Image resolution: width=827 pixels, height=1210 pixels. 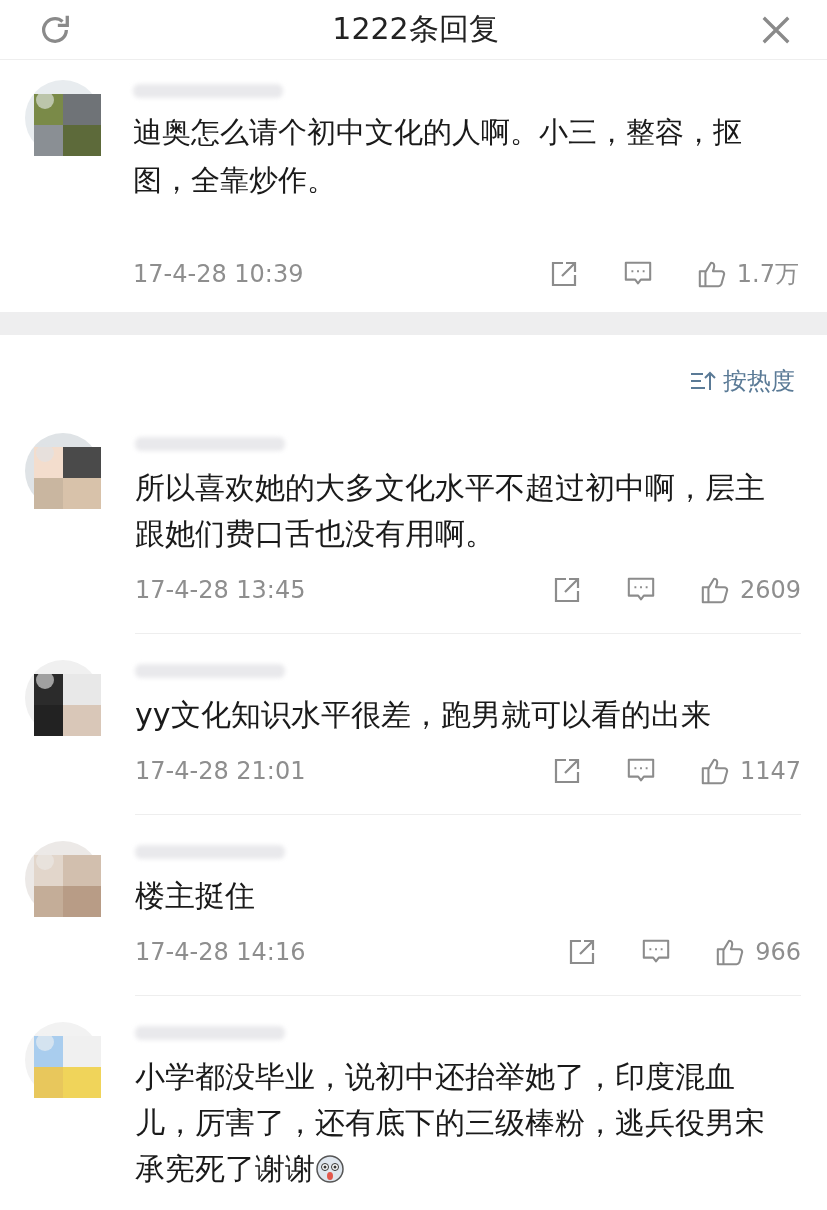 What do you see at coordinates (450, 511) in the screenshot?
I see `reply-text: 所以喜欢她的大多文化水平不超过初中啊，层主跟她们费口舌也没有用啊。` at bounding box center [450, 511].